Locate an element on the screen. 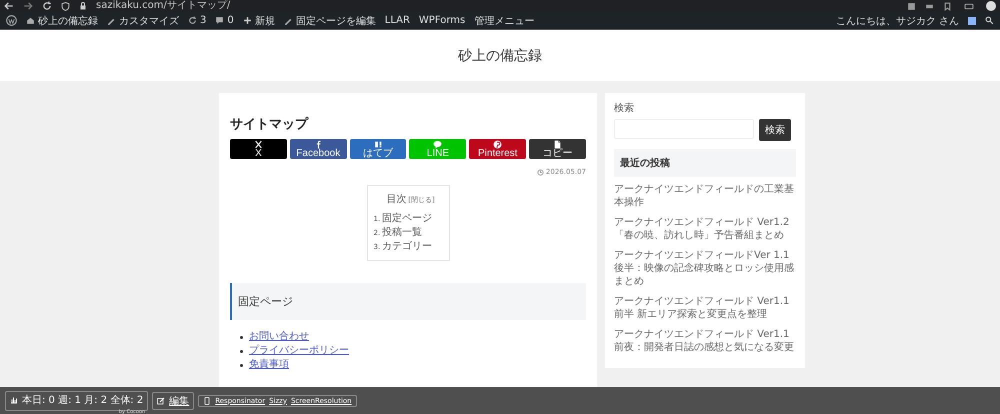  home-icon is located at coordinates (30, 20).